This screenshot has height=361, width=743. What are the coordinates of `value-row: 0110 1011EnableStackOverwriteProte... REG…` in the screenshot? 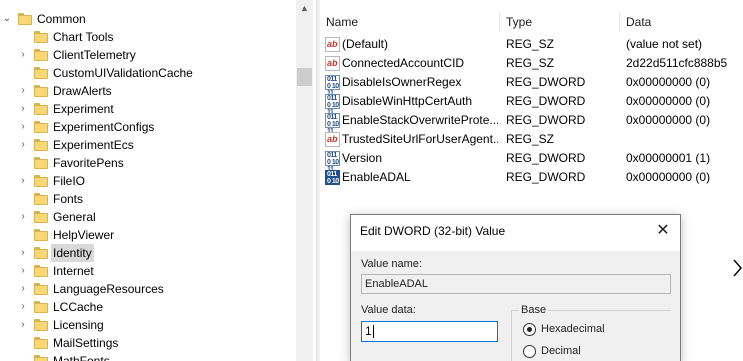 It's located at (531, 123).